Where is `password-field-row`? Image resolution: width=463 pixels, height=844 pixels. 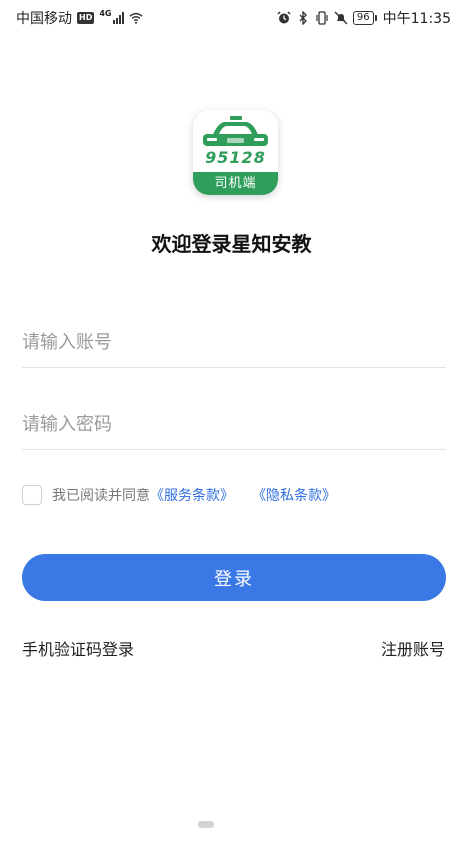
password-field-row is located at coordinates (234, 425).